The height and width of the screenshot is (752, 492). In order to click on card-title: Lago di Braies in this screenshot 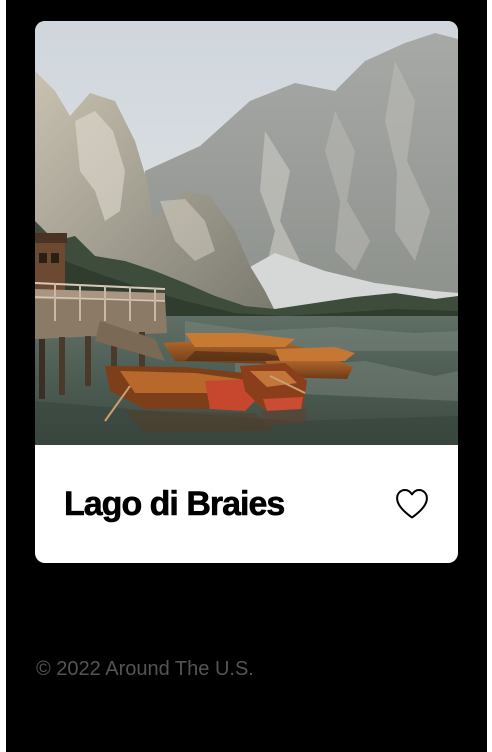, I will do `click(175, 504)`.